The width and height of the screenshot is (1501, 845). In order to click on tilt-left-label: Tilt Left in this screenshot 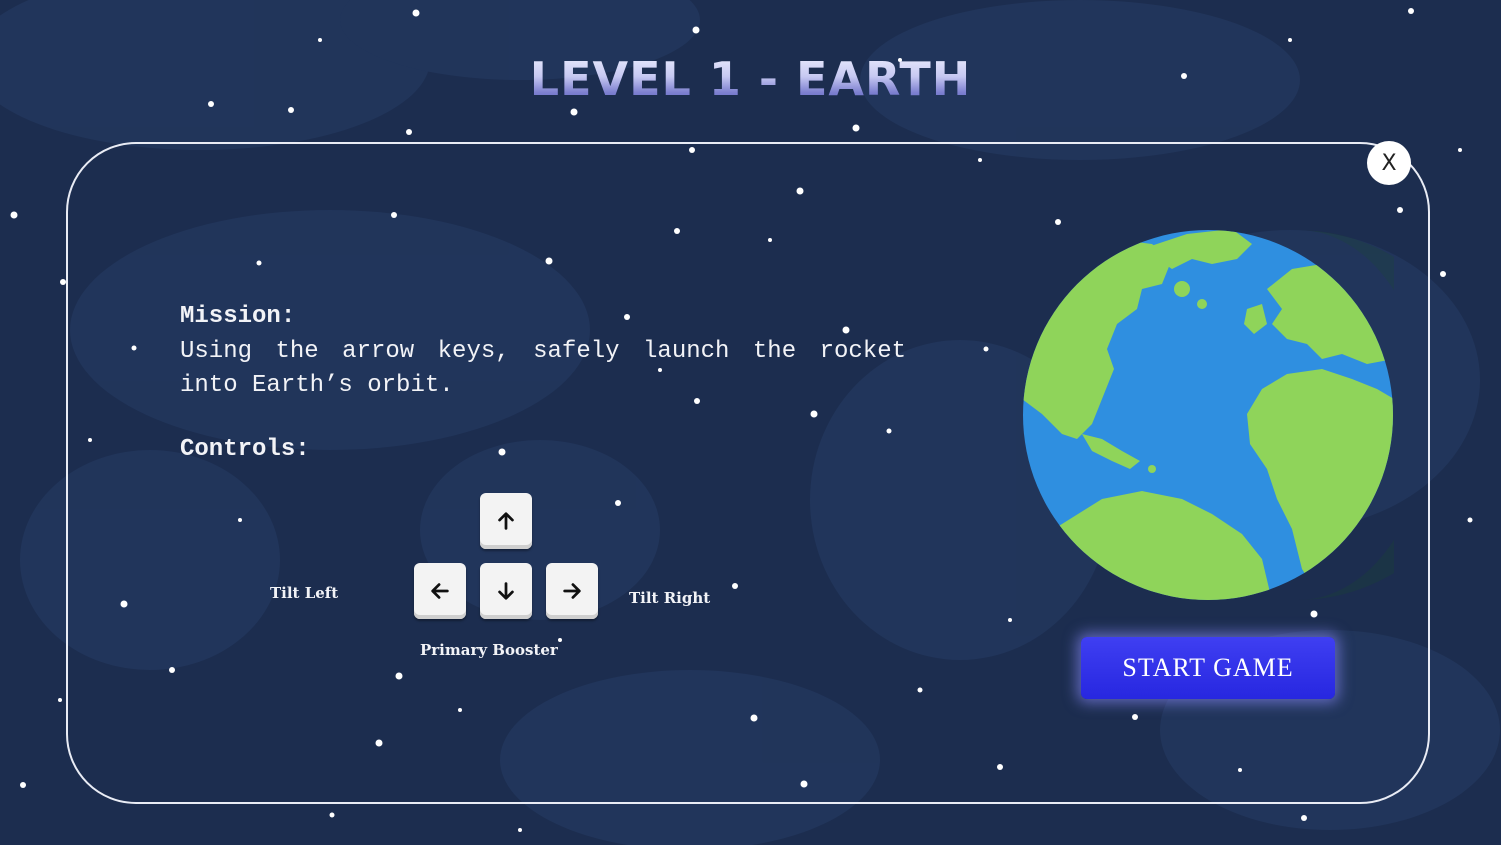, I will do `click(304, 593)`.